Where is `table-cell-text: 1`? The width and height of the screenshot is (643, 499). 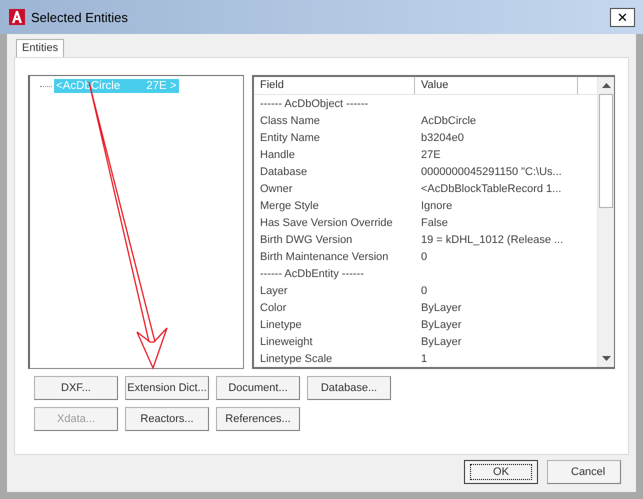
table-cell-text: 1 is located at coordinates (424, 358).